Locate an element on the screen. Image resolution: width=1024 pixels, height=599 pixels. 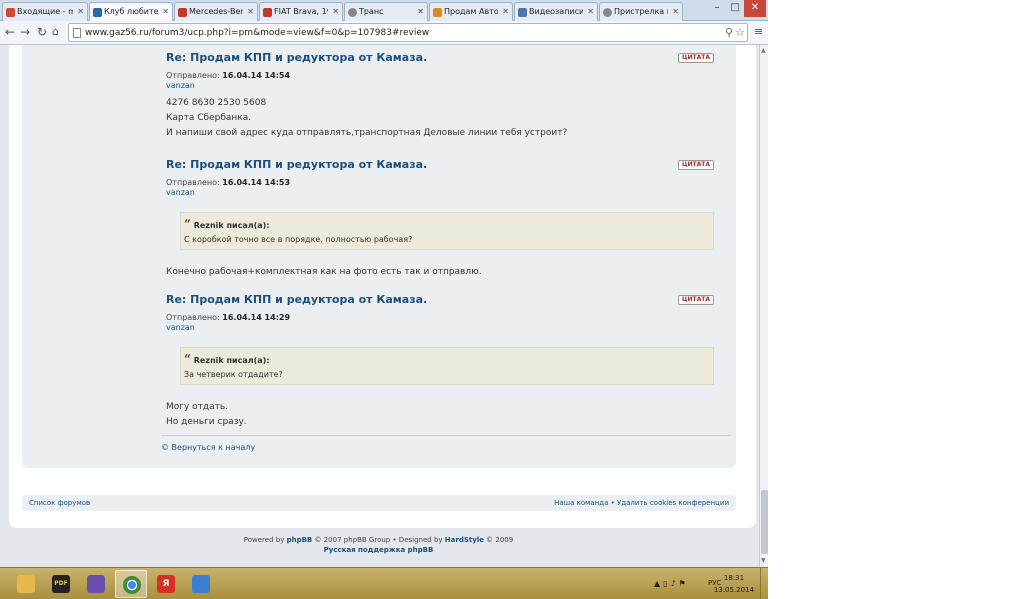
reader-app-icon: PDF is located at coordinates (61, 584).